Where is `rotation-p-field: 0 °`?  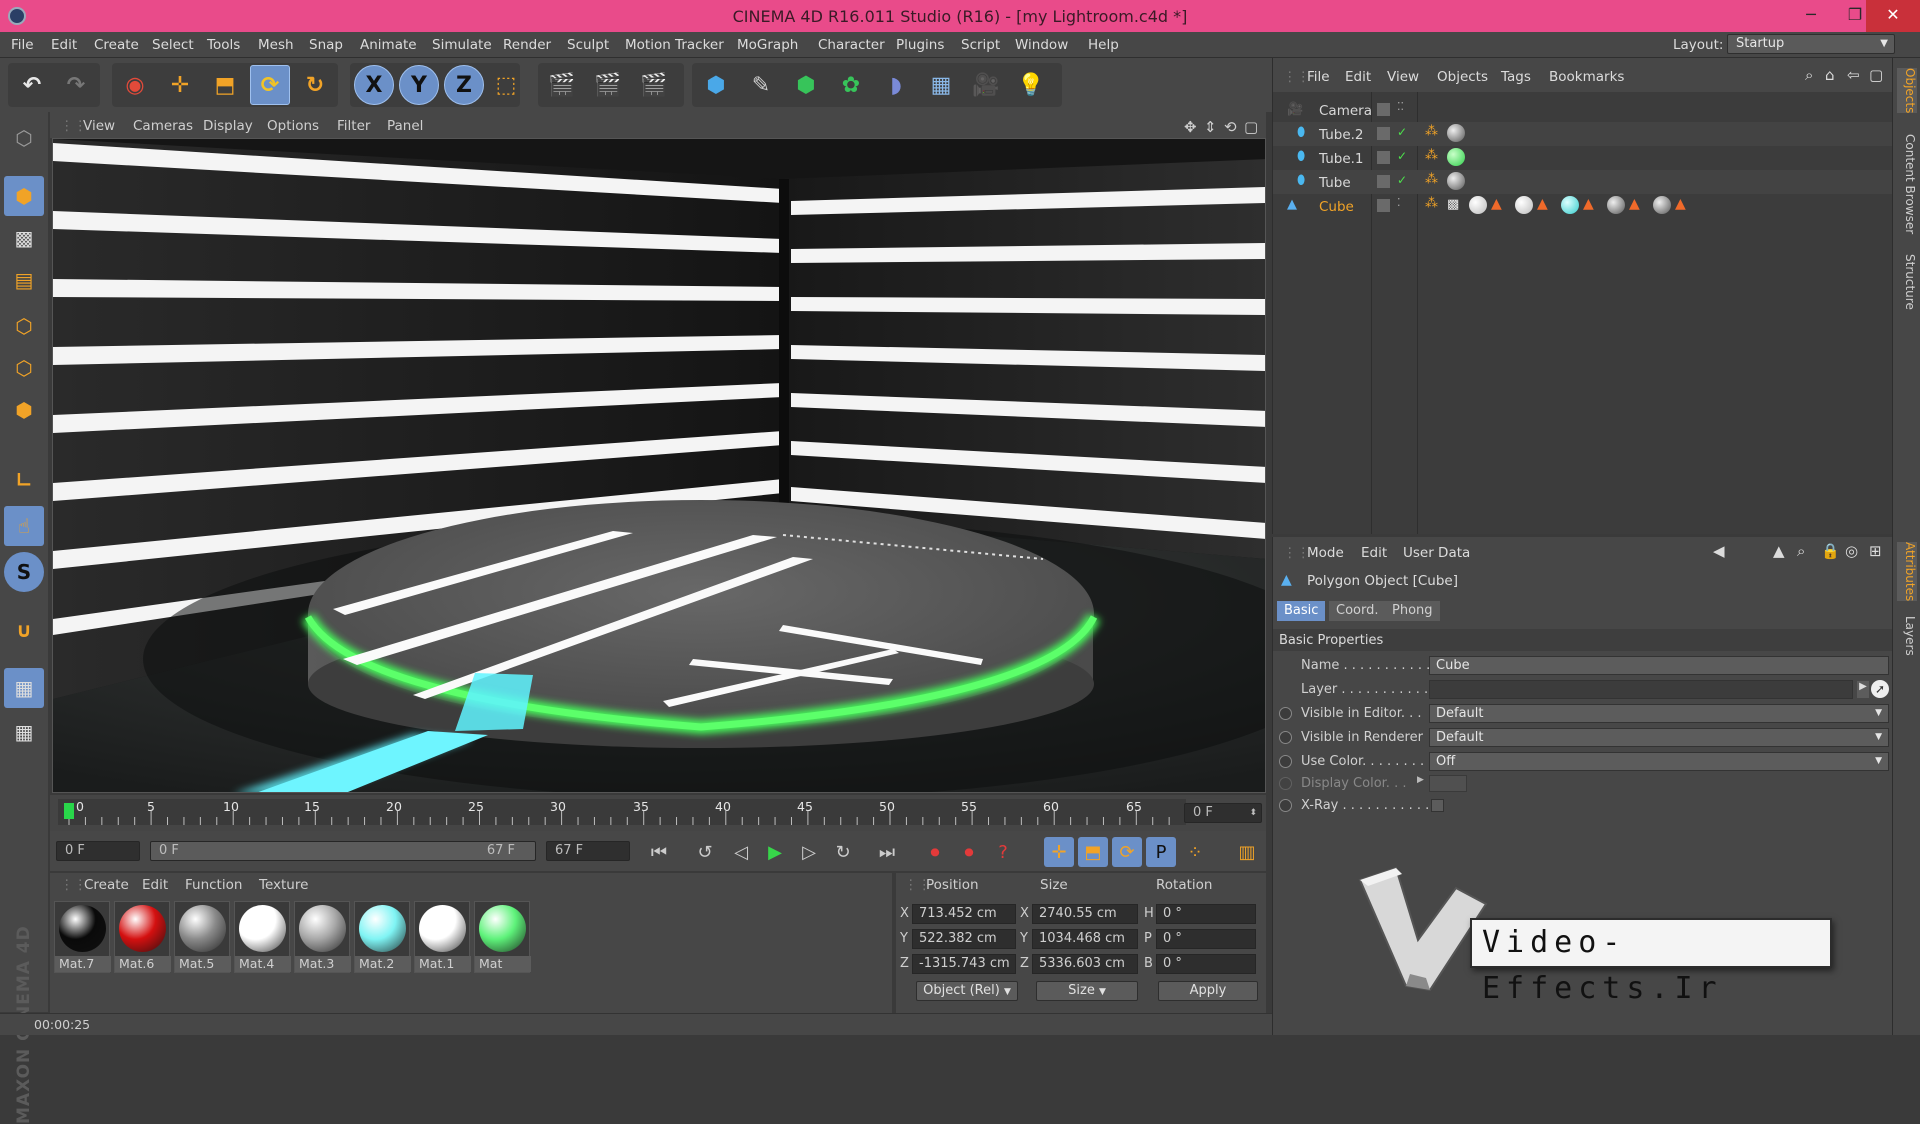 rotation-p-field: 0 ° is located at coordinates (1206, 939).